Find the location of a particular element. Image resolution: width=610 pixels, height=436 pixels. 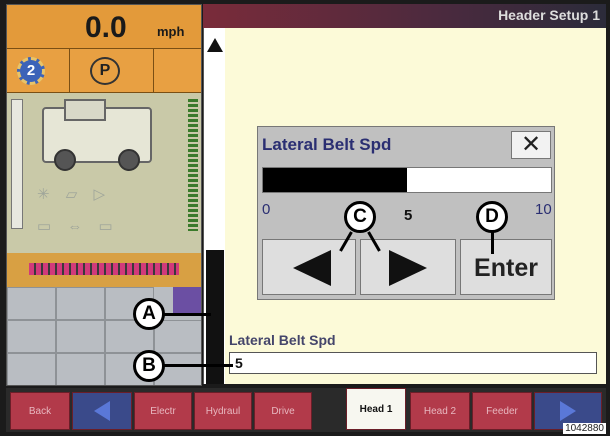

callout-b: B is located at coordinates (149, 366).